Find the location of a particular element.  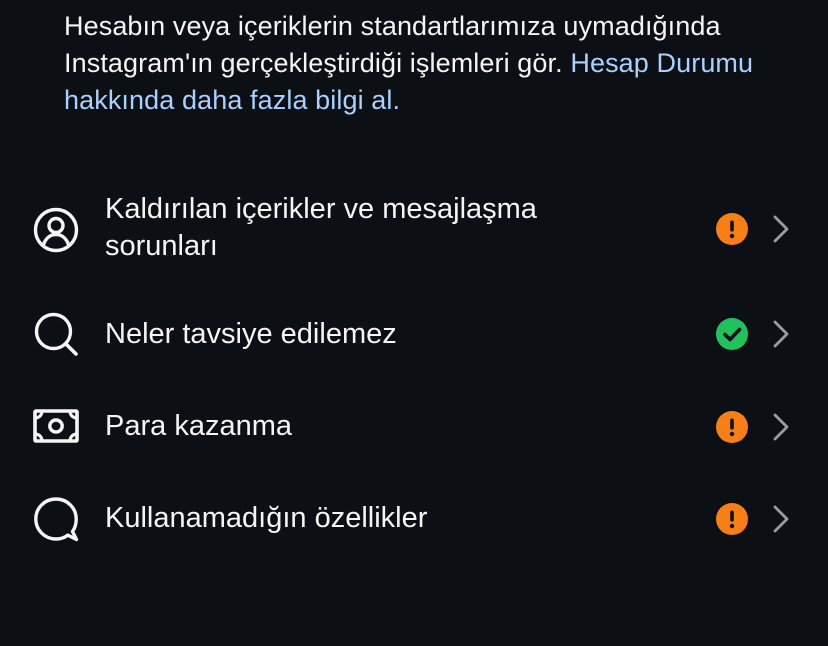

money-icon is located at coordinates (56, 426).